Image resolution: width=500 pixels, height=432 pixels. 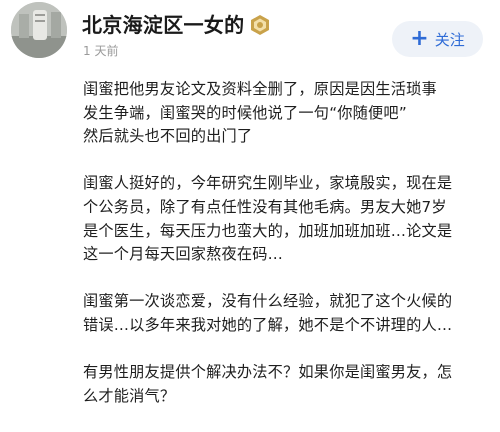 I want to click on post-line: 闺蜜人挺好的，今年研究生刚毕业，家境殷实，现在是, so click(x=268, y=183).